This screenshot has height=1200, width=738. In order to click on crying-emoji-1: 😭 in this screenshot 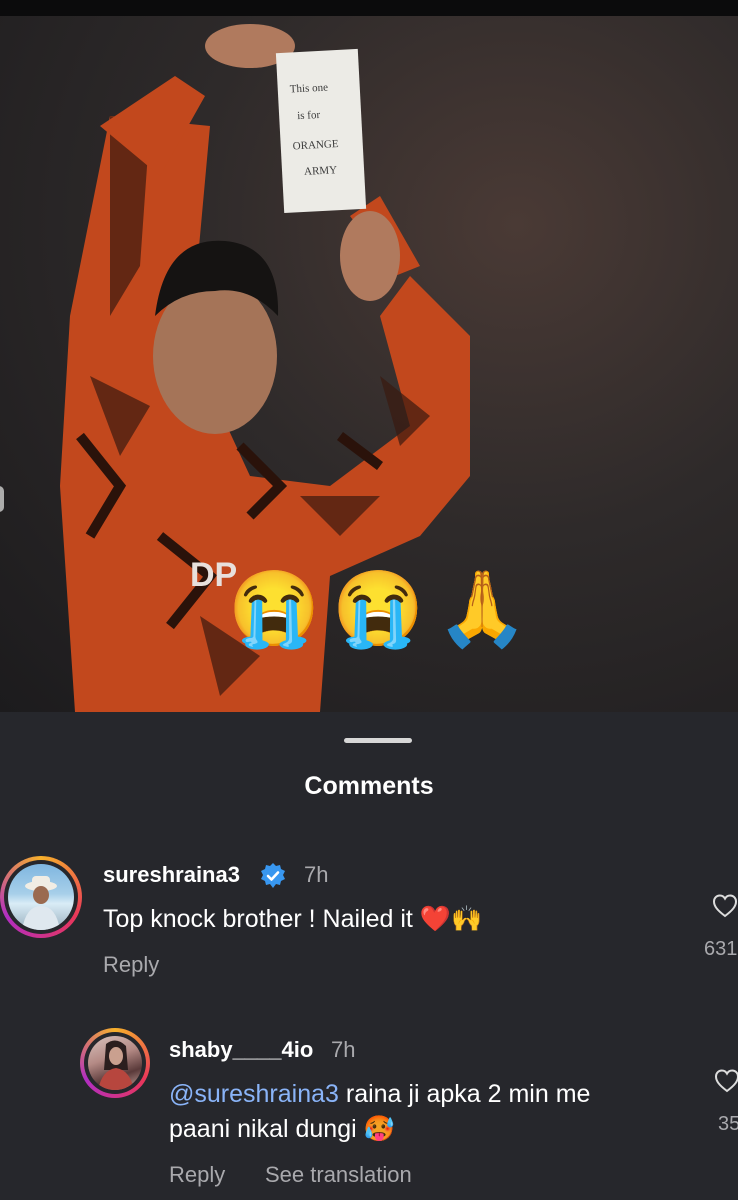, I will do `click(274, 608)`.